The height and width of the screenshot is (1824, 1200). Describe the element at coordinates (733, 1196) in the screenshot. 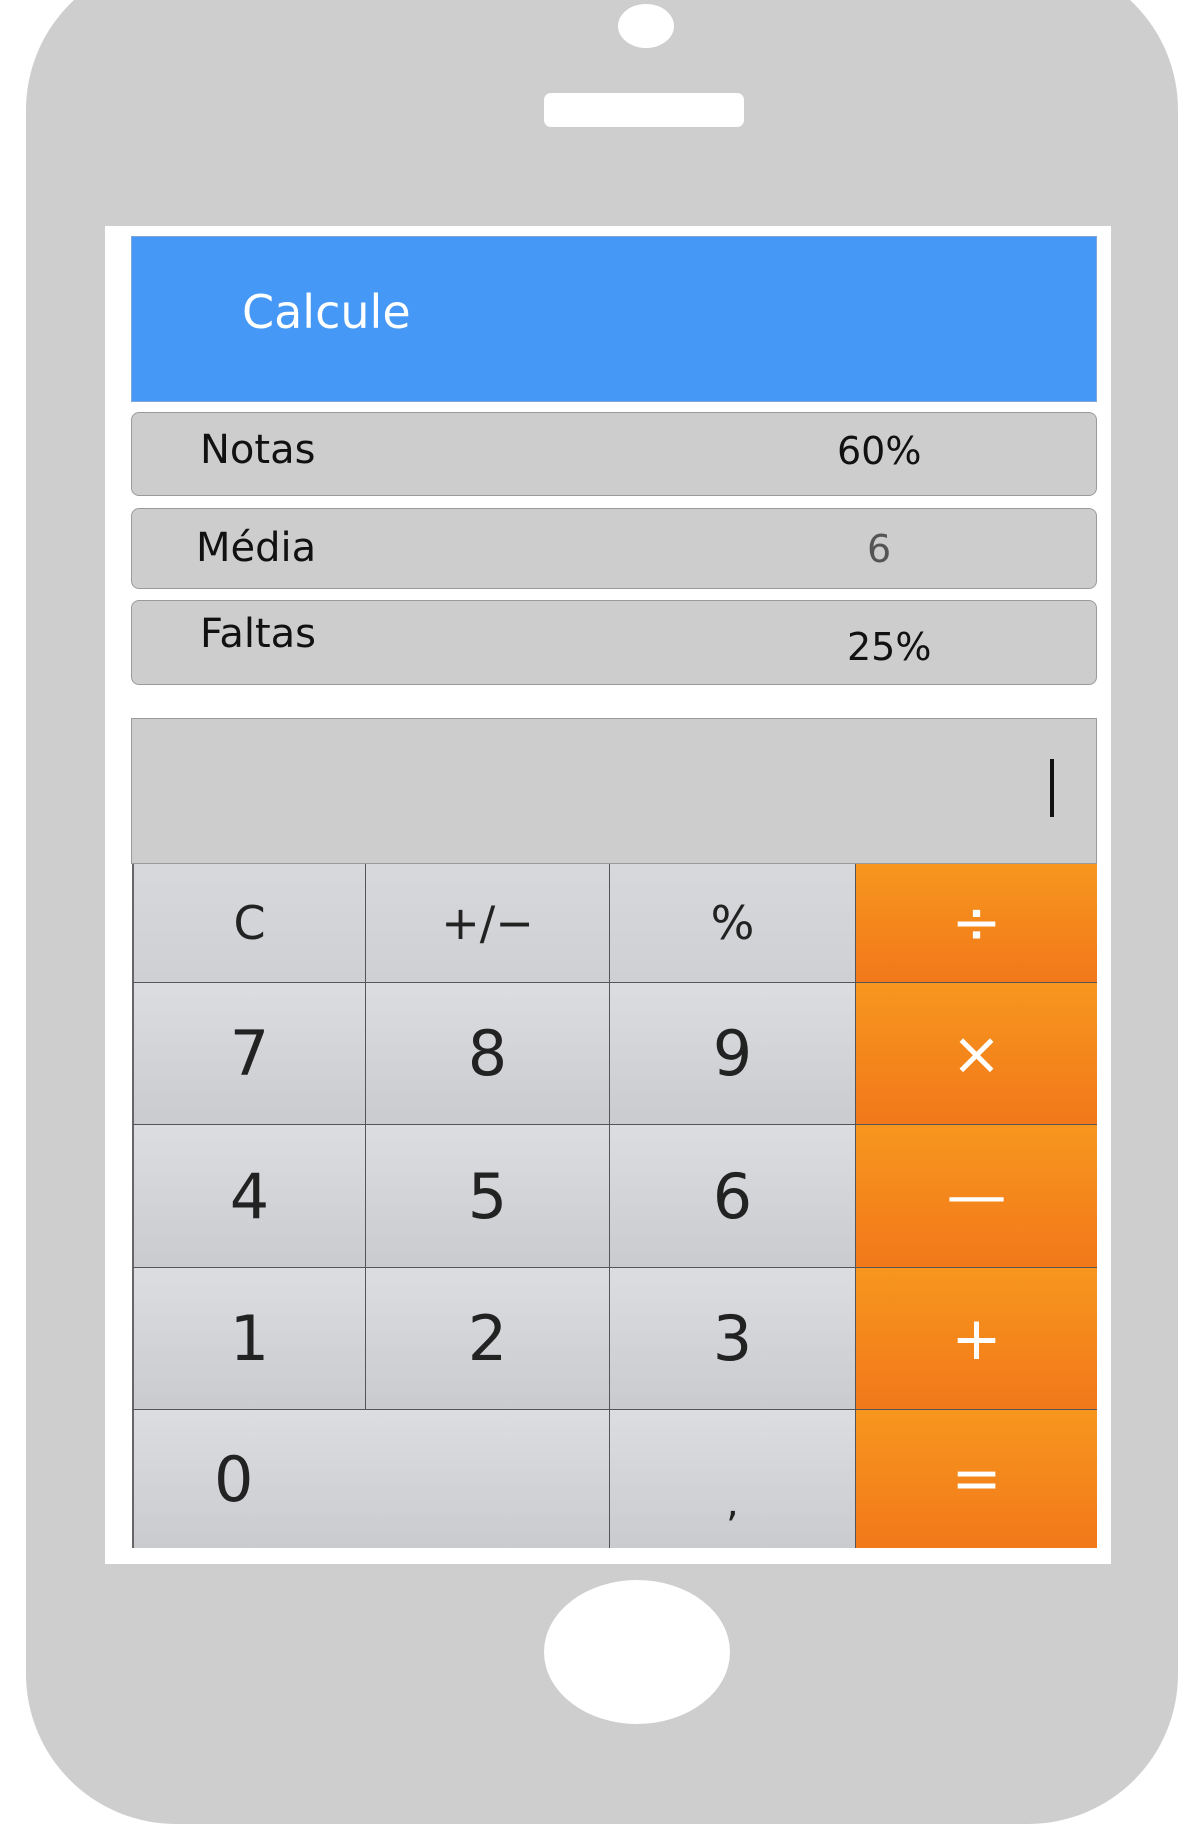

I see `key-6: 6` at that location.